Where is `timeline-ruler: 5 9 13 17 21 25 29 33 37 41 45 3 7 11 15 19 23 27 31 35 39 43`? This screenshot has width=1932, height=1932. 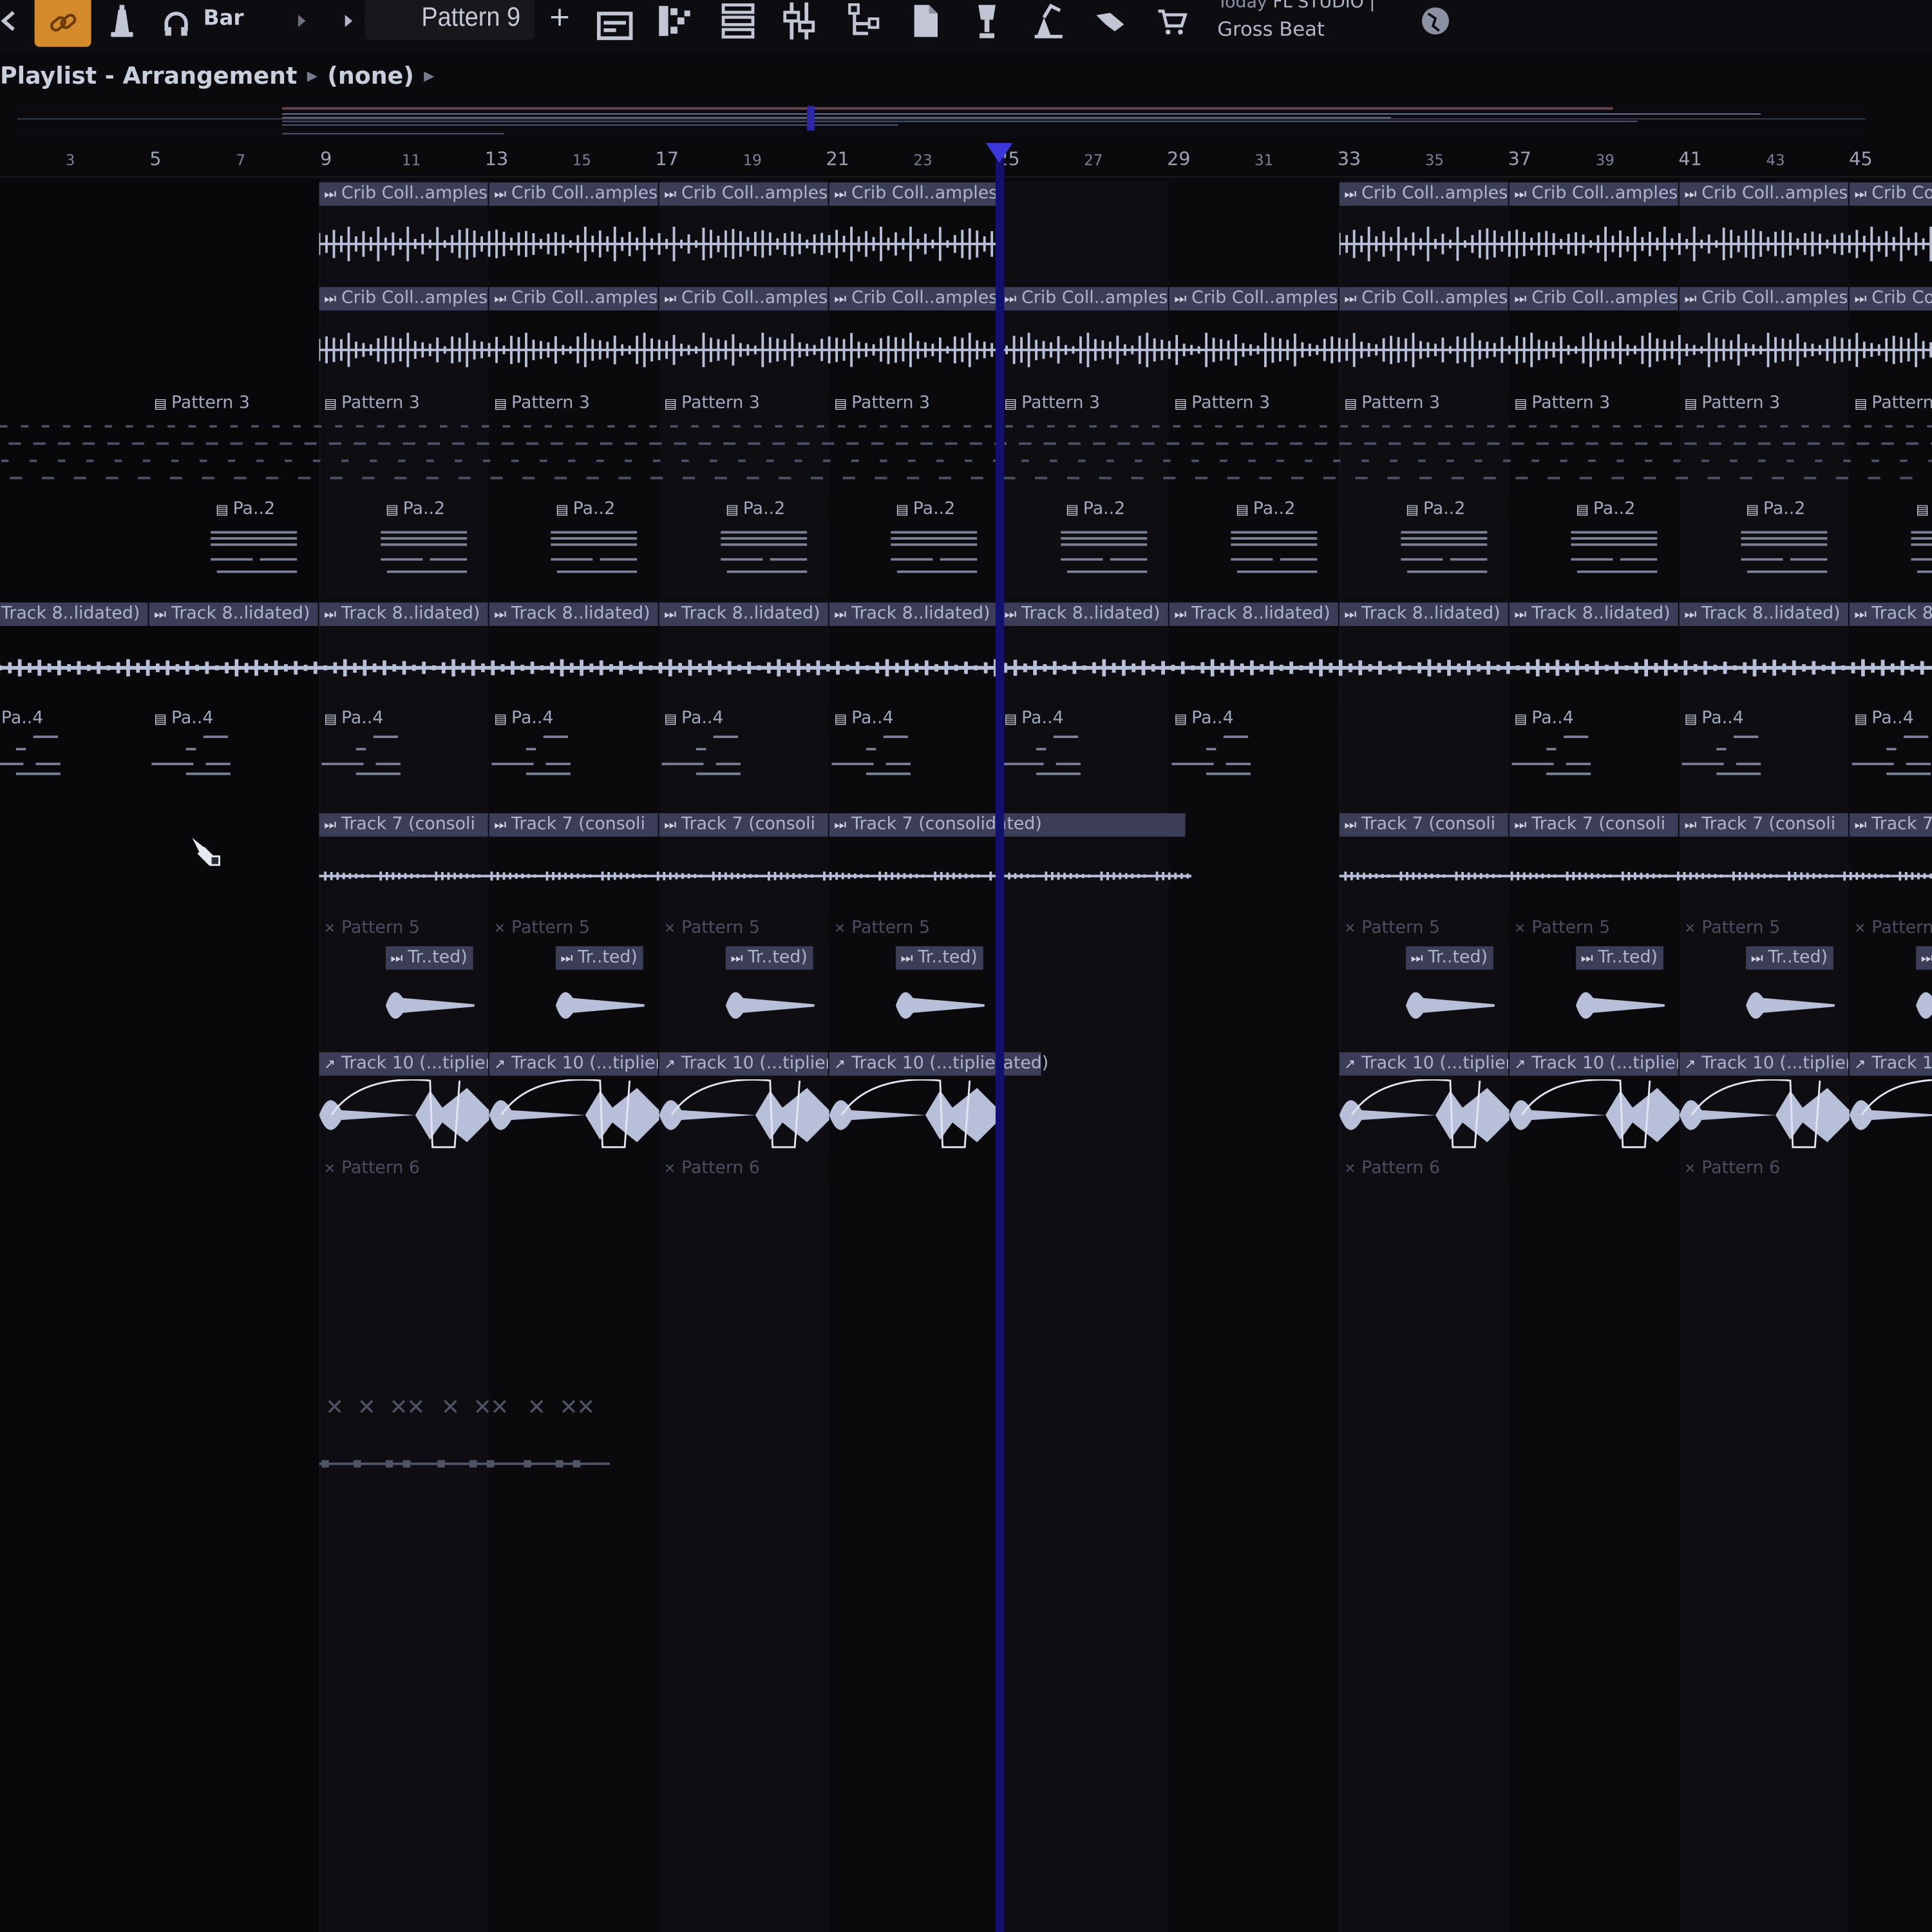 timeline-ruler: 5 9 13 17 21 25 29 33 37 41 45 3 7 11 15 19 23 27 31 35 39 43 is located at coordinates (966, 160).